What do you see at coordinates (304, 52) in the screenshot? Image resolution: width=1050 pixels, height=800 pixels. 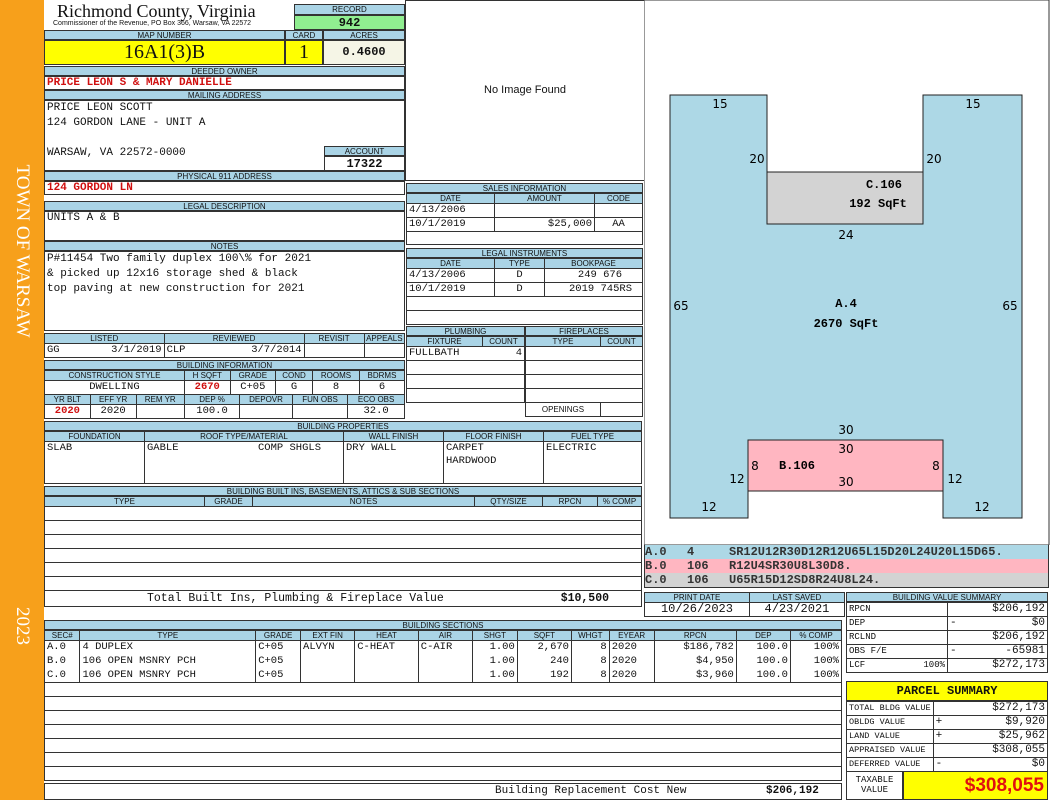 I see `card-number: 1` at bounding box center [304, 52].